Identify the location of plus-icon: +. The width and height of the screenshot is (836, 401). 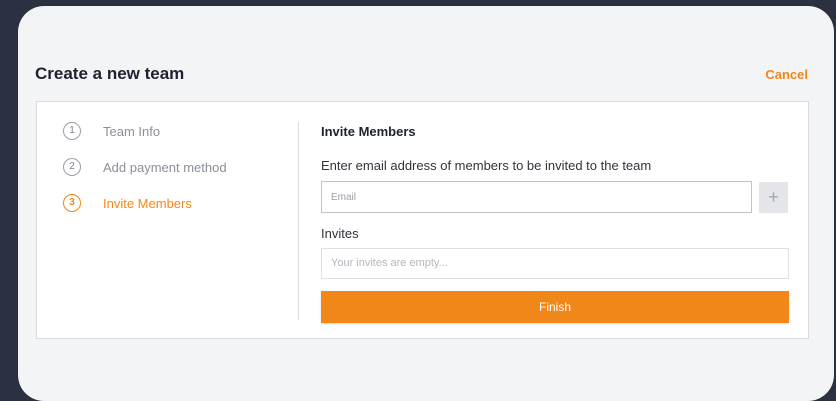
(773, 196).